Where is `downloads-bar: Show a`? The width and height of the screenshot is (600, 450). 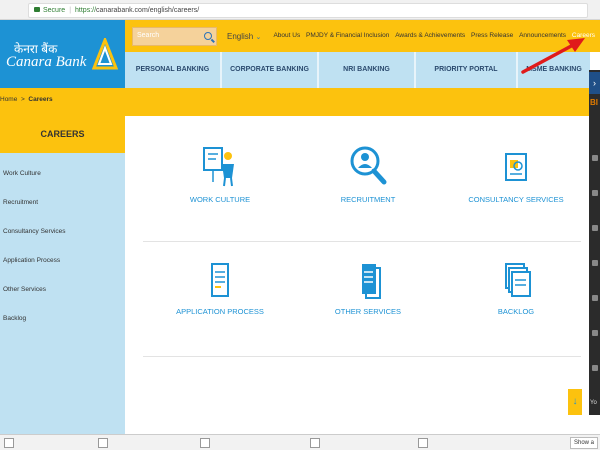
downloads-bar: Show a is located at coordinates (300, 442).